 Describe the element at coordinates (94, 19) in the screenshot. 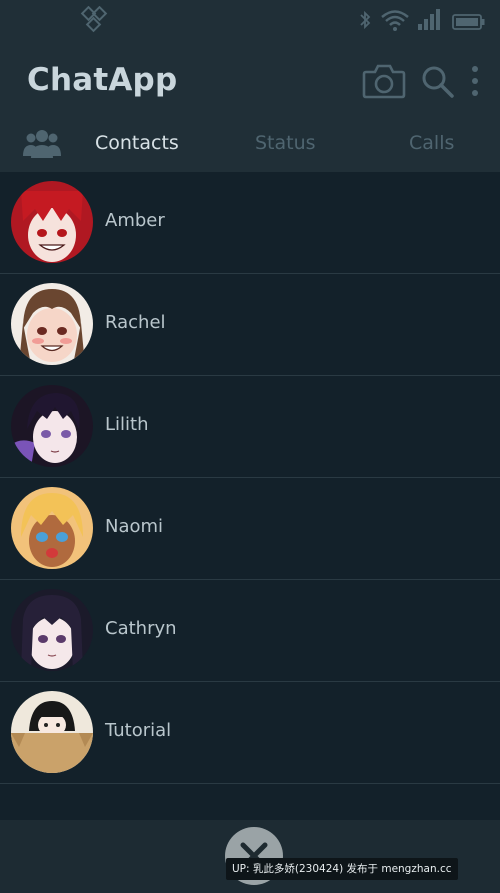

I see `app-logo-icon` at that location.